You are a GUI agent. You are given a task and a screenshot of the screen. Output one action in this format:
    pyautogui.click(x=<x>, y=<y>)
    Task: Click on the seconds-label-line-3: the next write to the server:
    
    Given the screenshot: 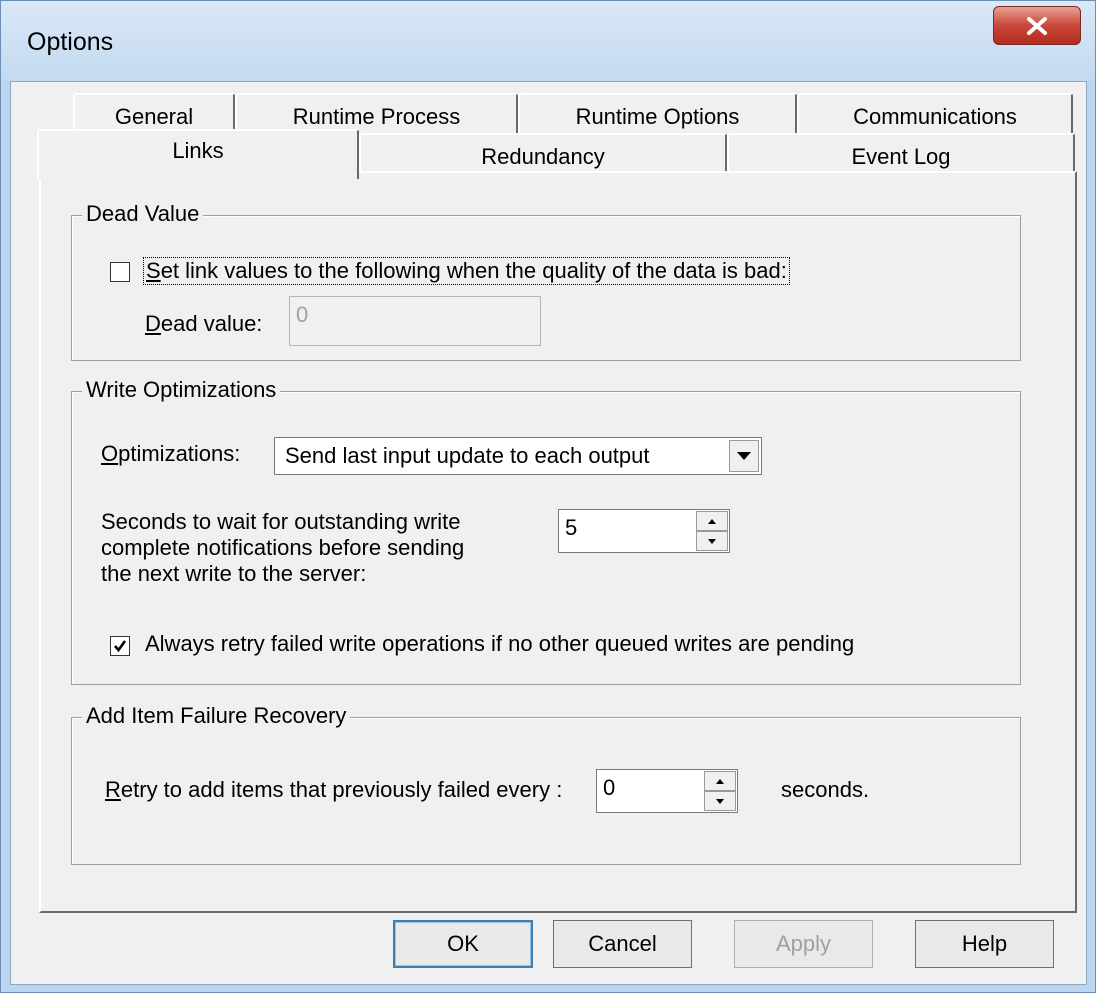 What is the action you would take?
    pyautogui.click(x=234, y=573)
    